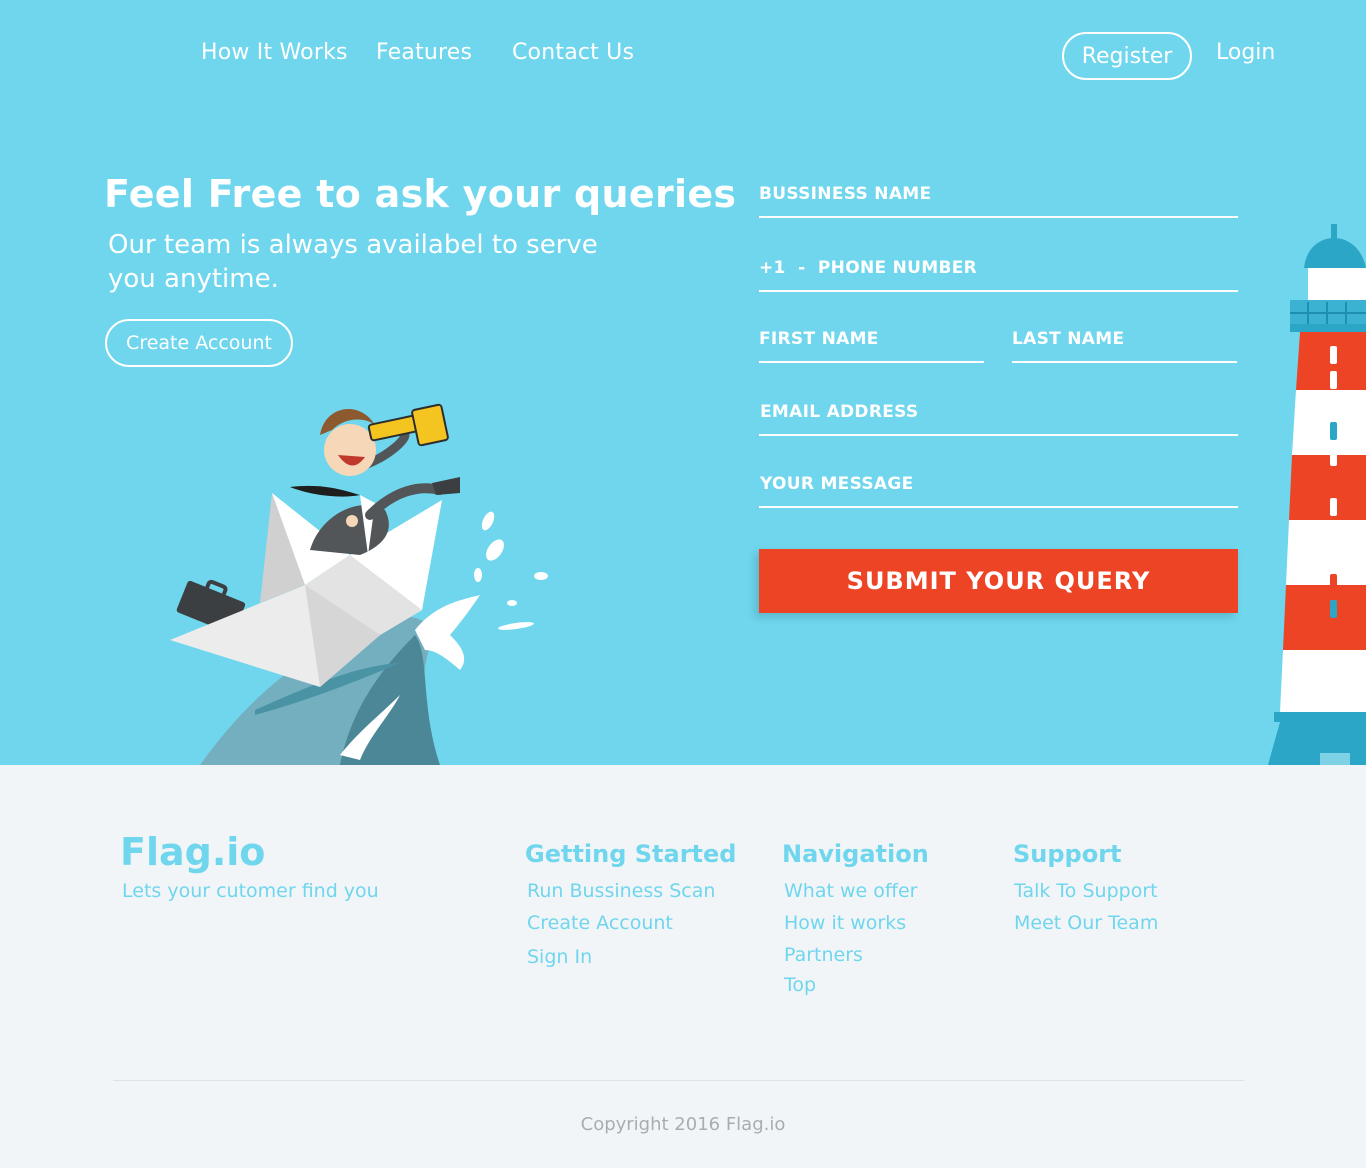 The width and height of the screenshot is (1366, 1168). I want to click on phone-number-field: +1 - PHONE NUMBER, so click(998, 272).